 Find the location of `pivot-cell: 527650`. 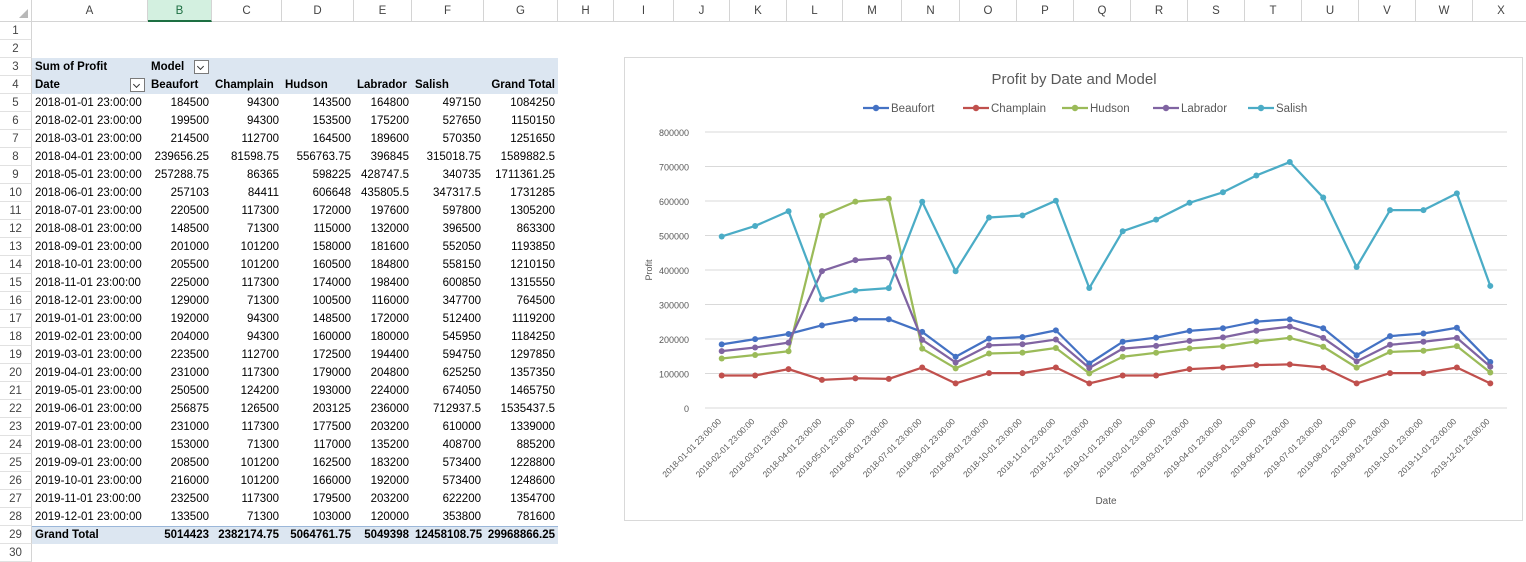

pivot-cell: 527650 is located at coordinates (448, 121).